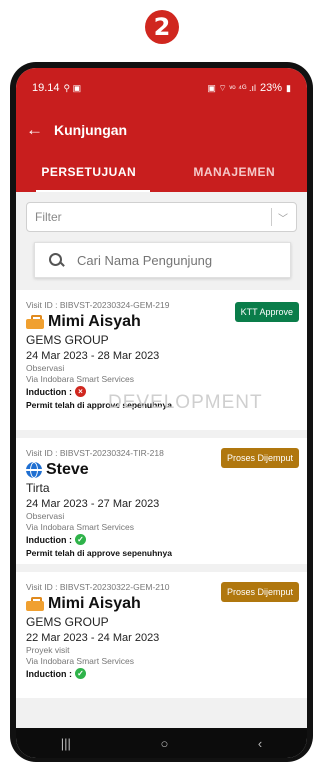 The height and width of the screenshot is (767, 323). I want to click on search-input, so click(177, 260).